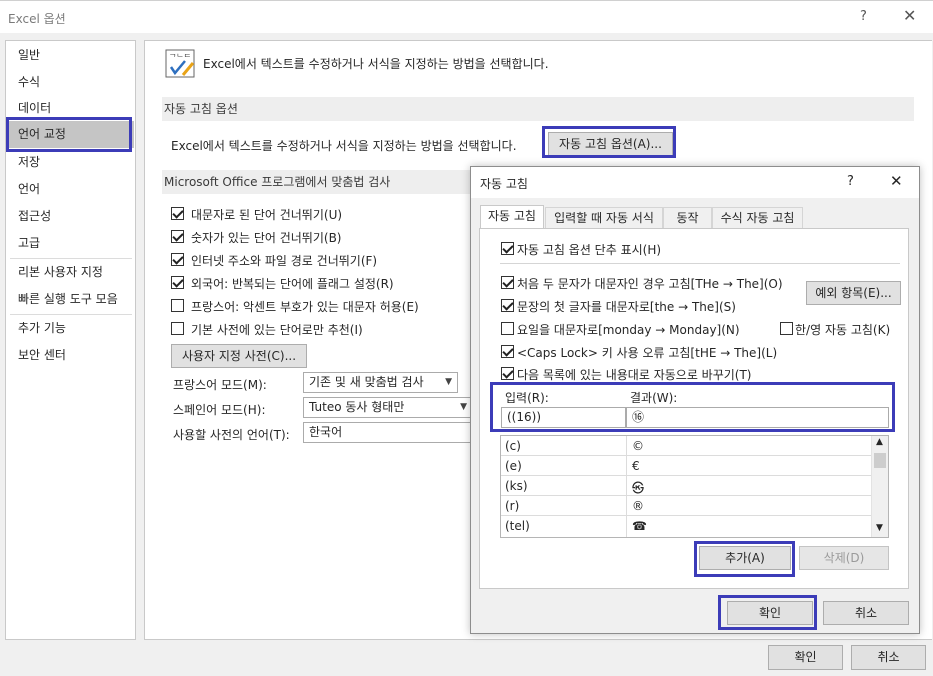 Image resolution: width=933 pixels, height=676 pixels. What do you see at coordinates (37, 19) in the screenshot?
I see `window-title: Excel 옵션` at bounding box center [37, 19].